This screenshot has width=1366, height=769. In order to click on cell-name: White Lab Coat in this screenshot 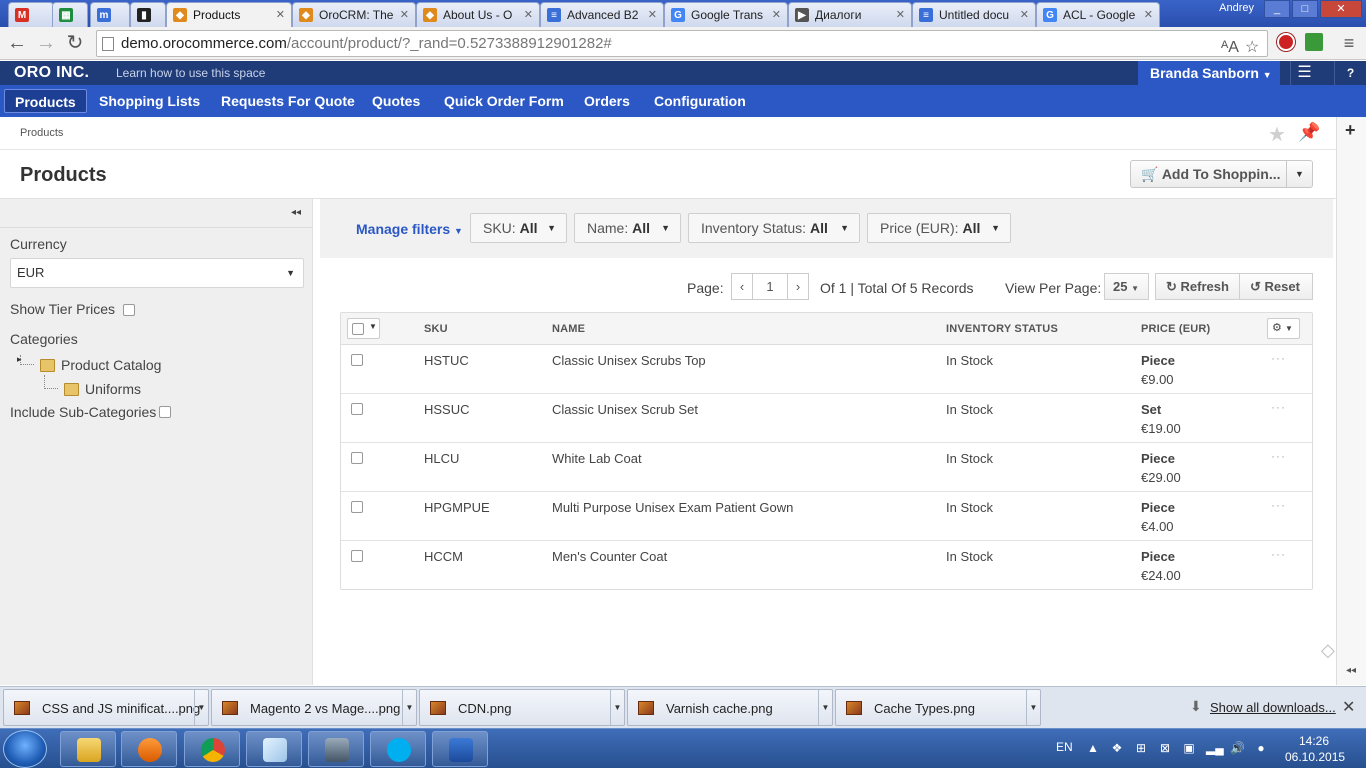, I will do `click(597, 458)`.